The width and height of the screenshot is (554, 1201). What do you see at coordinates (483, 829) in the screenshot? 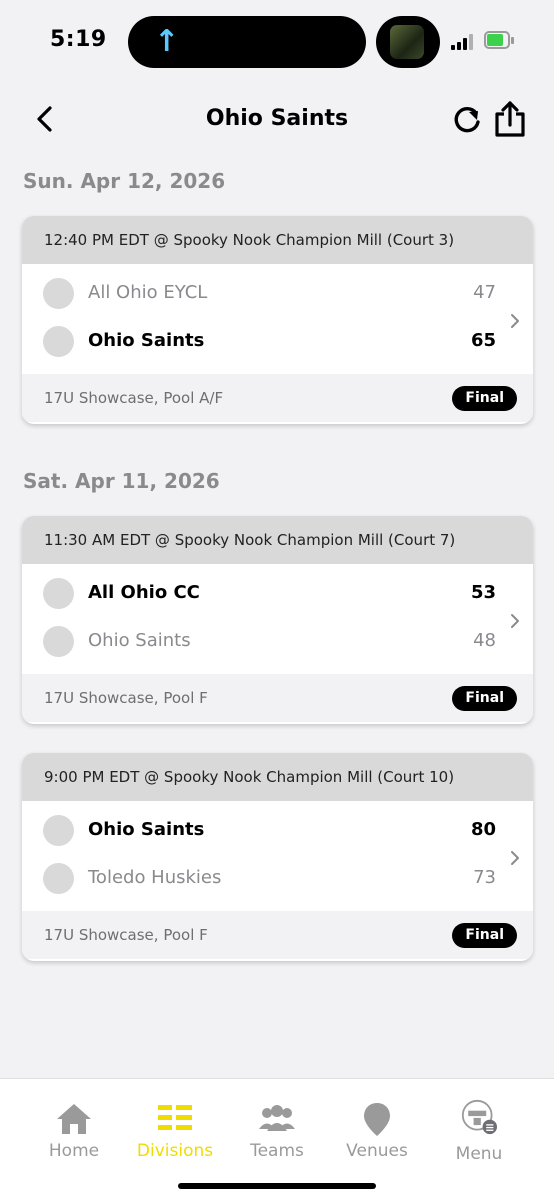
I see `team-score: 80` at bounding box center [483, 829].